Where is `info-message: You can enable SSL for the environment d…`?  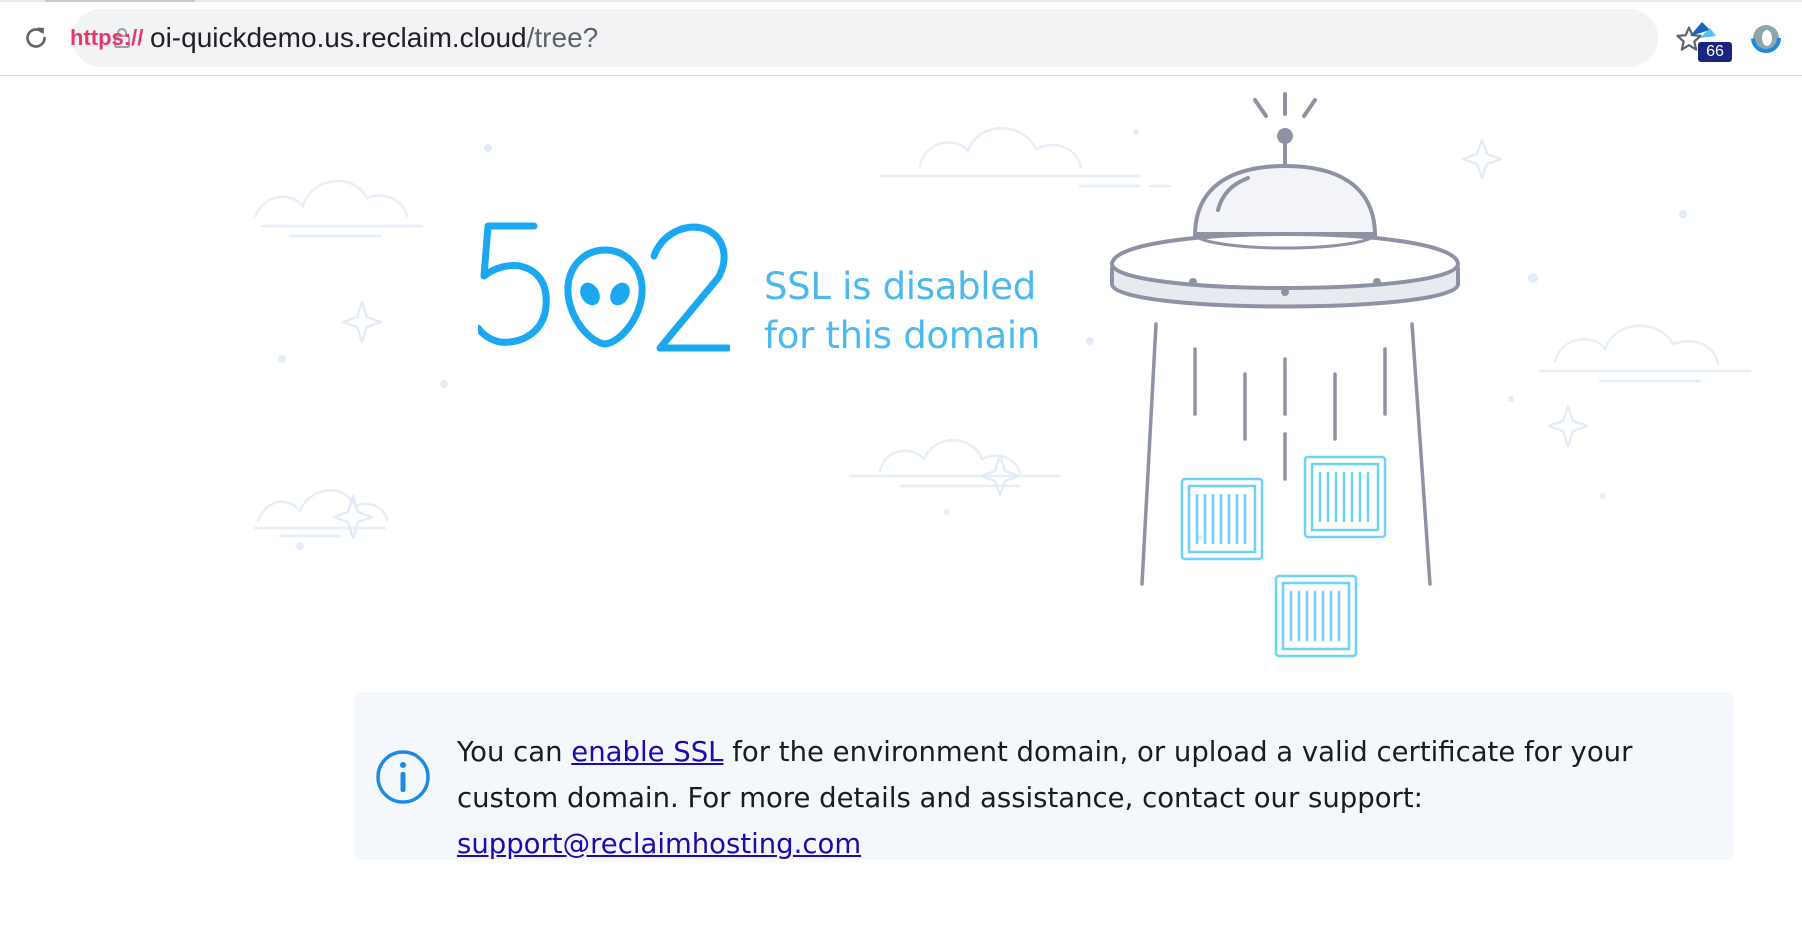
info-message: You can enable SSL for the environment d… is located at coordinates (1087, 798).